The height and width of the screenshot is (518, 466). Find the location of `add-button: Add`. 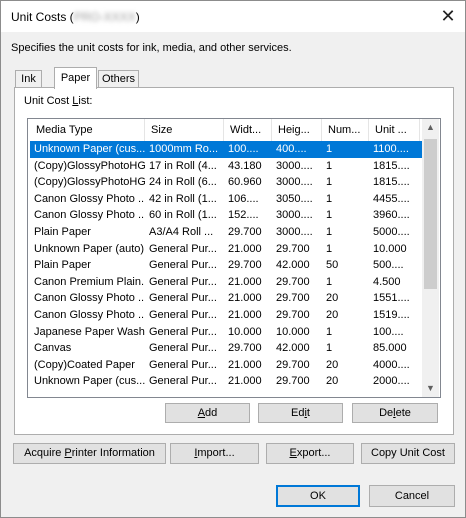

add-button: Add is located at coordinates (207, 413).